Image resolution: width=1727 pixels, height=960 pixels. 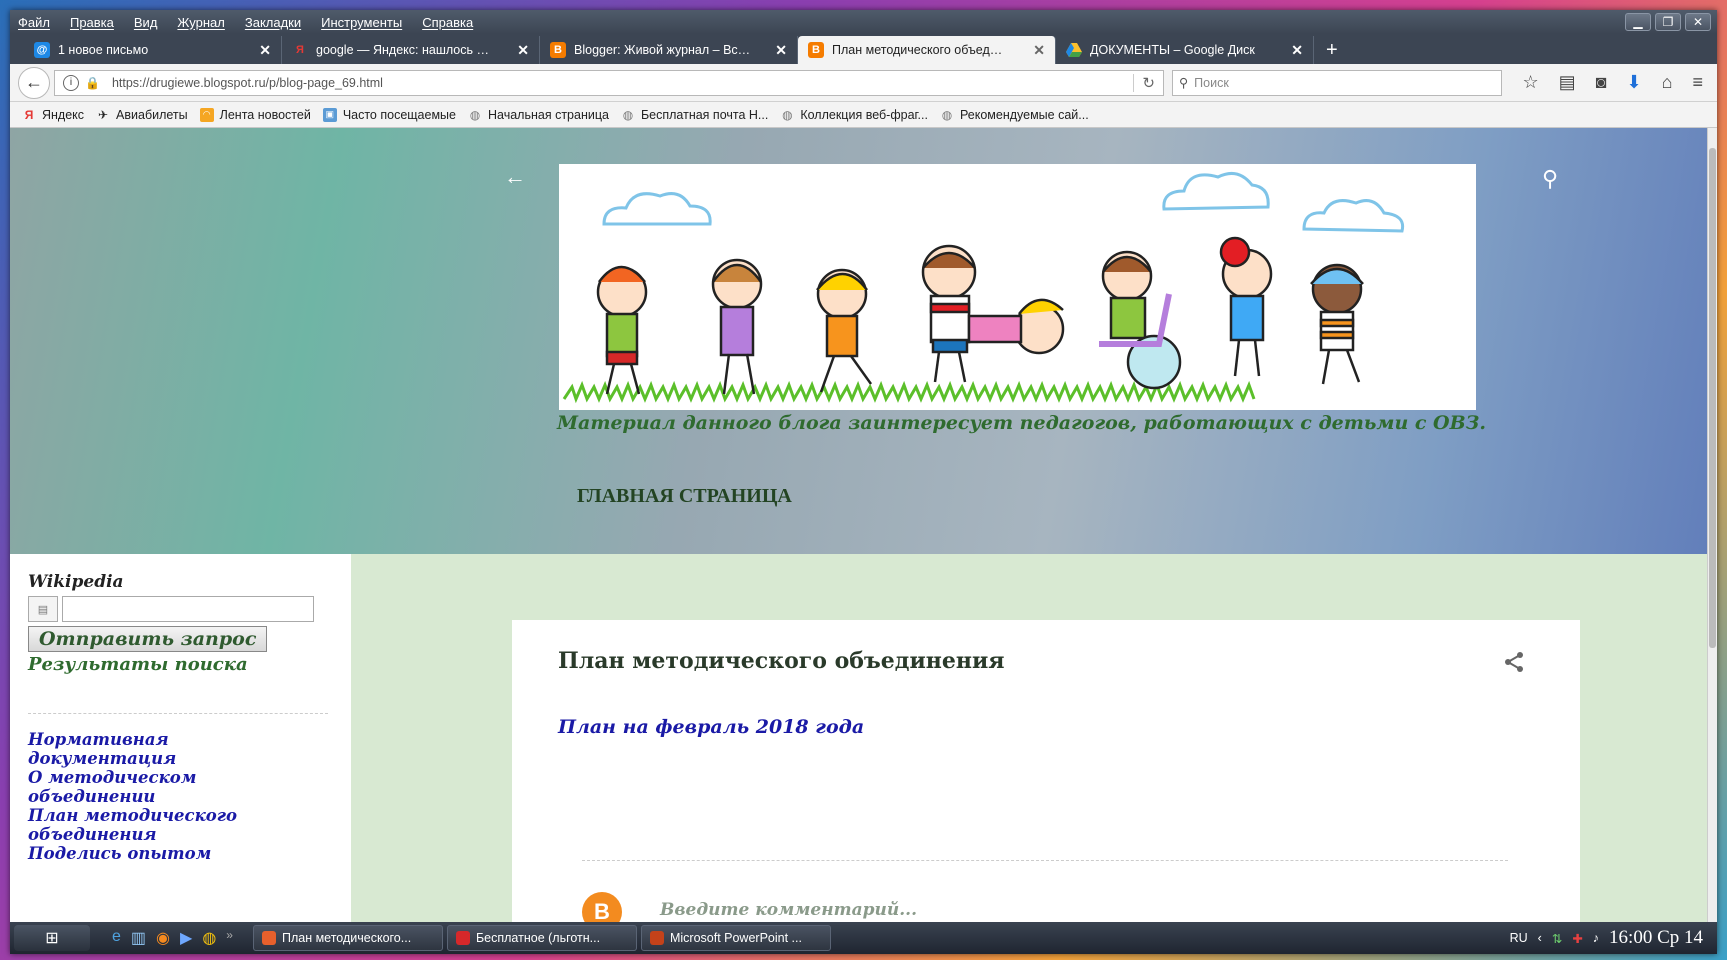 What do you see at coordinates (138, 664) in the screenshot?
I see `search-results-label: Результаты поиска` at bounding box center [138, 664].